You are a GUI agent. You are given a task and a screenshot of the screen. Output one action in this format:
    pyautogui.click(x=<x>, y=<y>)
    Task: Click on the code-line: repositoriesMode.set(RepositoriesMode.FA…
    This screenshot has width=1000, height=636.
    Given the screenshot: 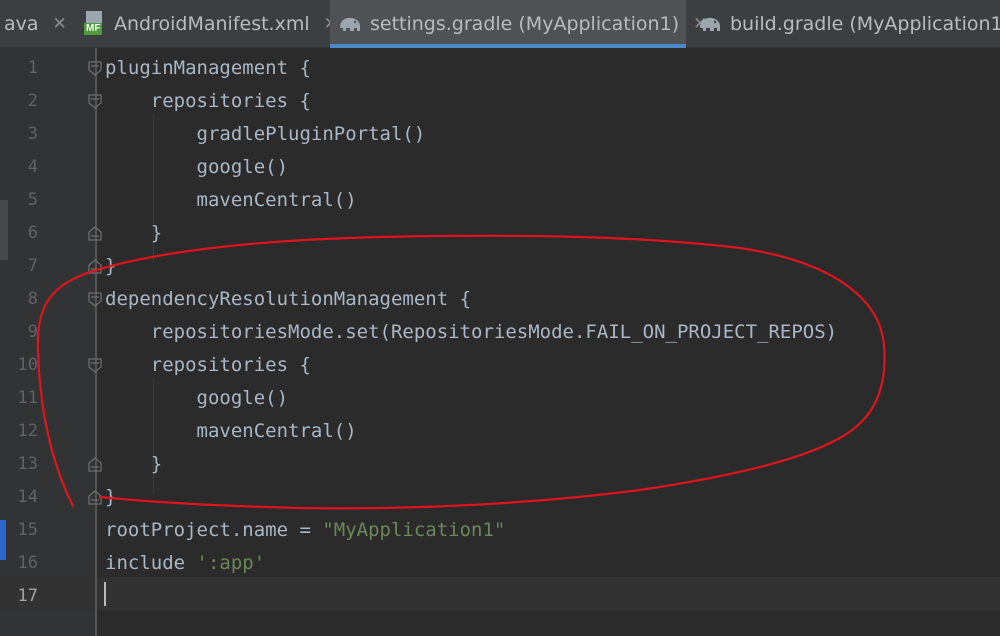 What is the action you would take?
    pyautogui.click(x=471, y=332)
    